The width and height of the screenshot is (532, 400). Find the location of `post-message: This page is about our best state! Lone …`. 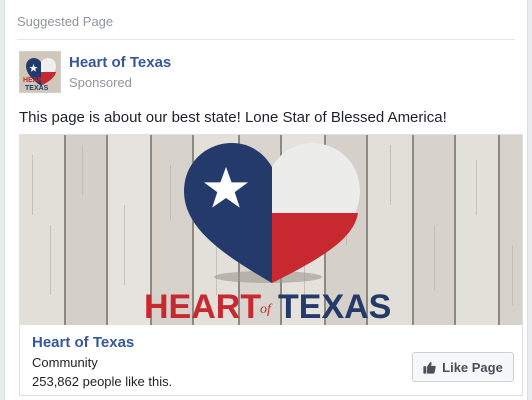

post-message: This page is about our best state! Lone … is located at coordinates (233, 117).